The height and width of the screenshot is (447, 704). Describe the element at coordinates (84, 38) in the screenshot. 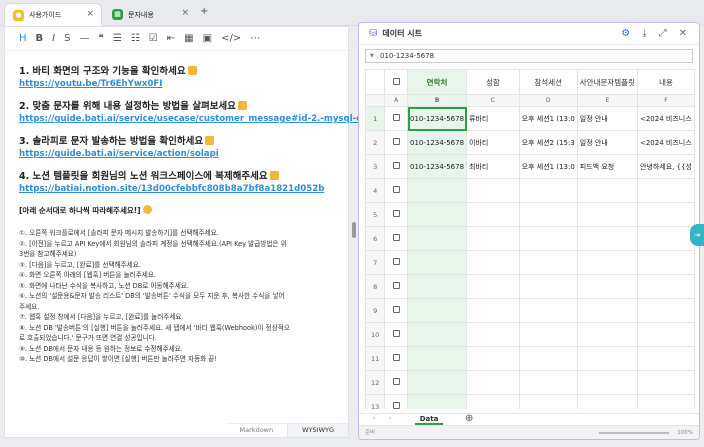

I see `toolbar-button: —` at that location.